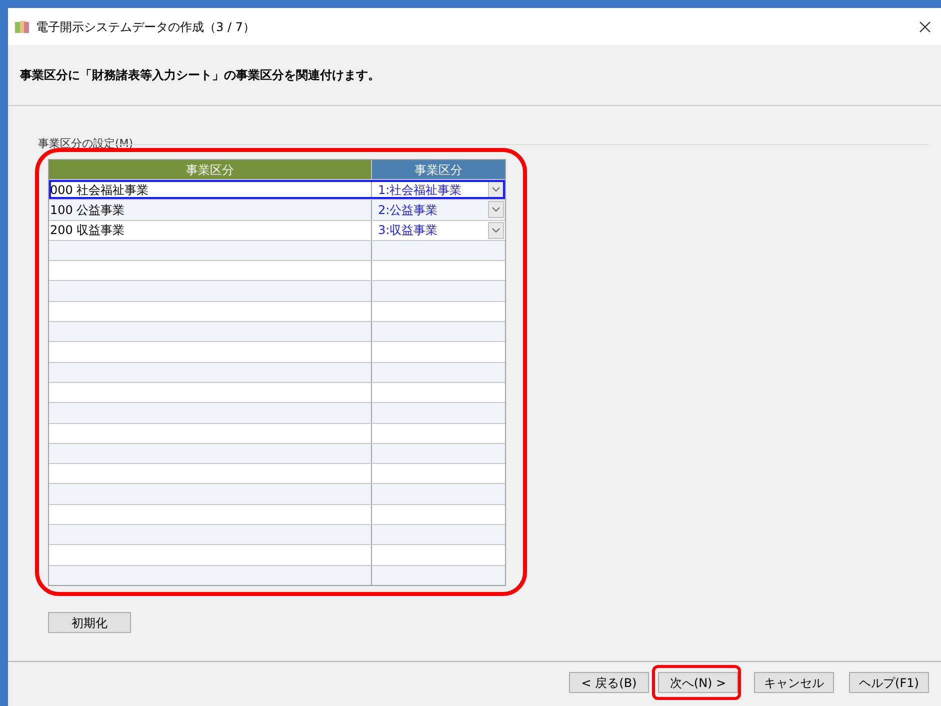 The image size is (941, 706). I want to click on dialog-button: キャンセル, so click(794, 682).